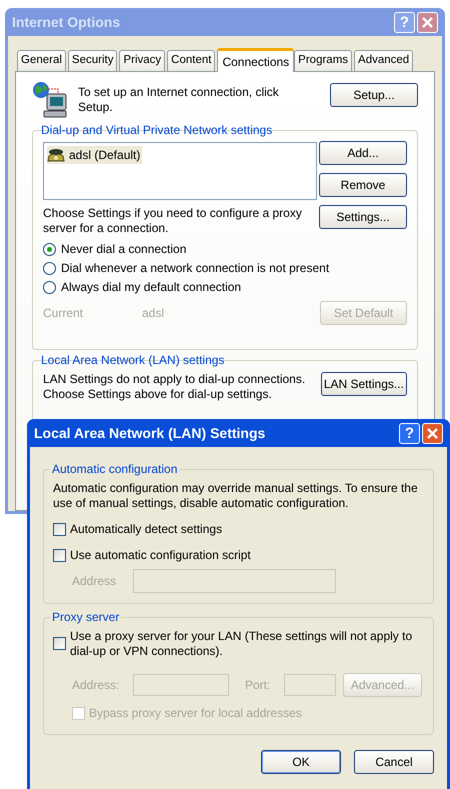 The height and width of the screenshot is (789, 450). Describe the element at coordinates (115, 469) in the screenshot. I see `group-label: Automatic configuration` at that location.